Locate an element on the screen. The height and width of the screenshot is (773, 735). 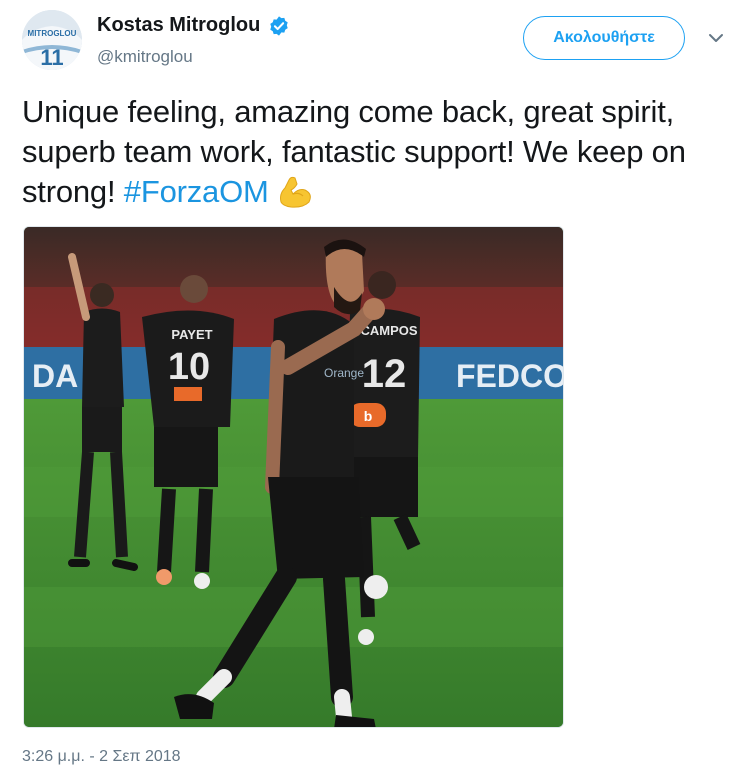
display-name: Kostas Mitroglou is located at coordinates (178, 25).